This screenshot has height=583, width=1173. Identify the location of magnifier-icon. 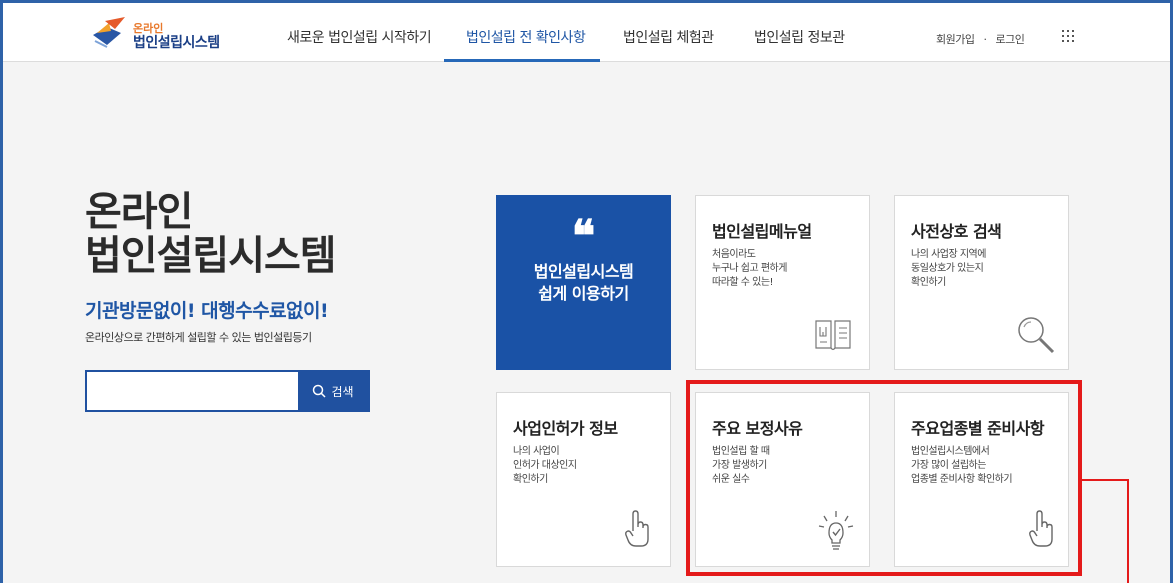
(1036, 335).